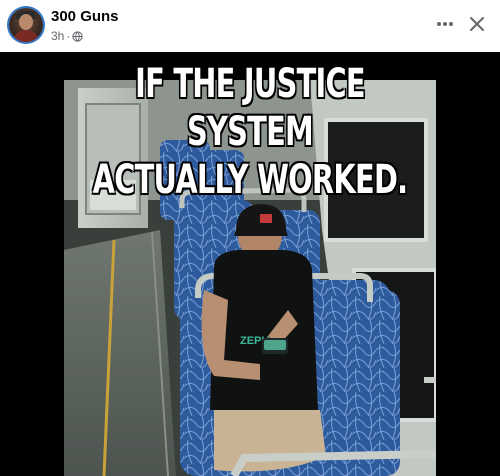 The image size is (500, 476). I want to click on close-button, so click(477, 24).